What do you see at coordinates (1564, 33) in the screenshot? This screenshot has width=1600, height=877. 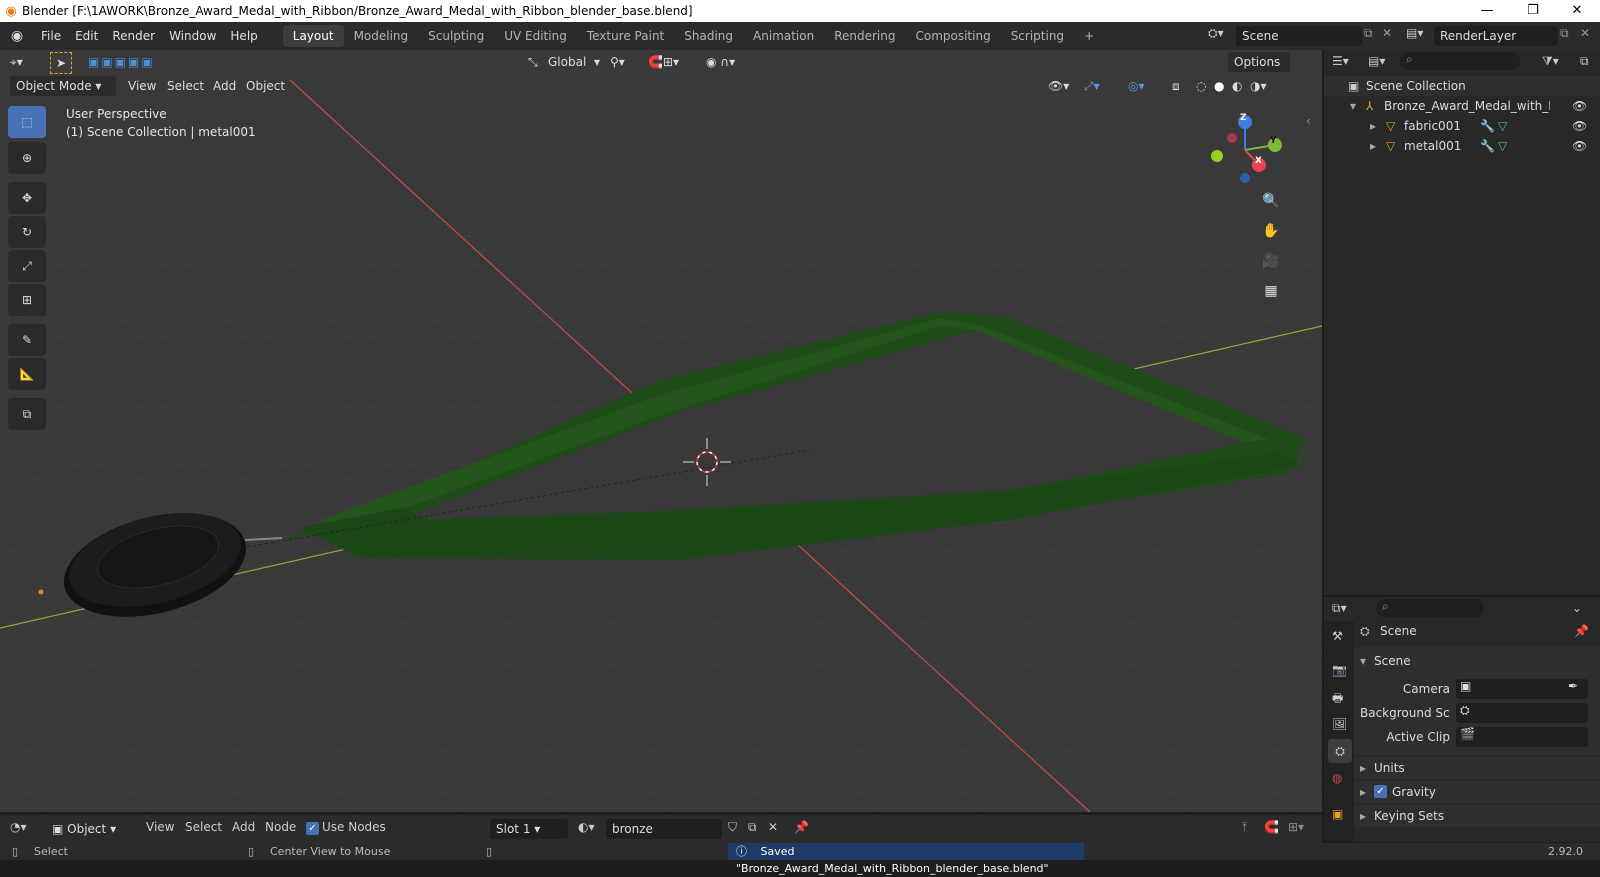 I see `new-layer-icon: ⧉` at bounding box center [1564, 33].